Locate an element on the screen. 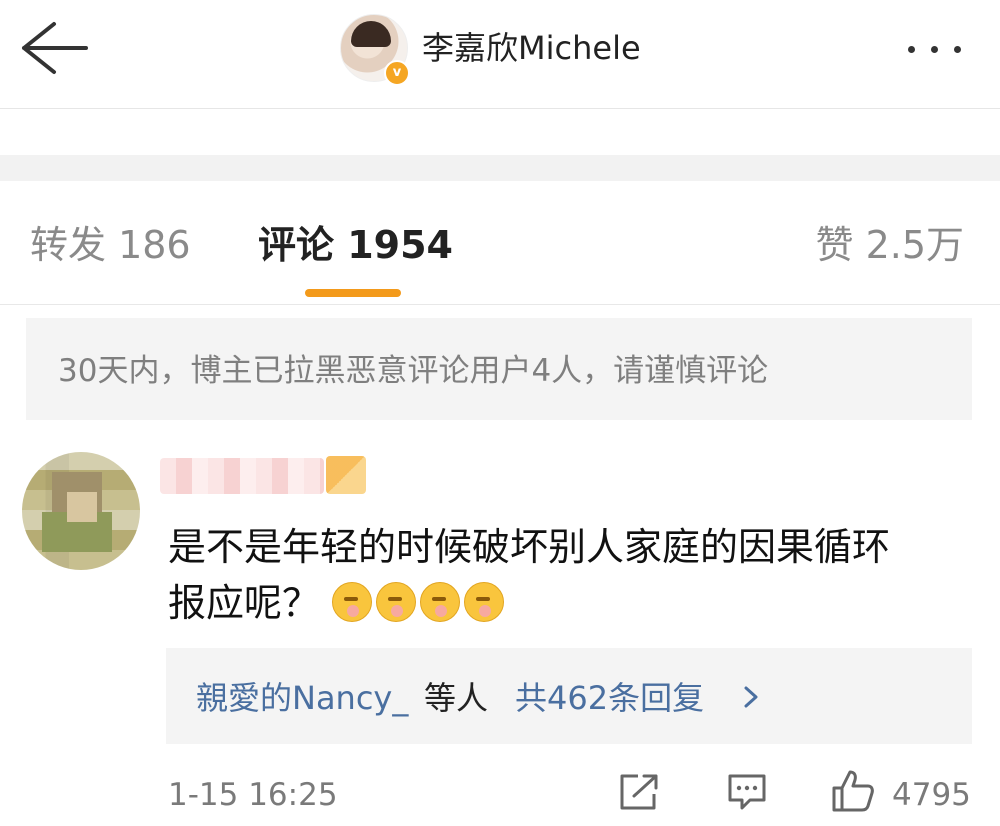 Image resolution: width=1000 pixels, height=826 pixels. content-spacer is located at coordinates (500, 132).